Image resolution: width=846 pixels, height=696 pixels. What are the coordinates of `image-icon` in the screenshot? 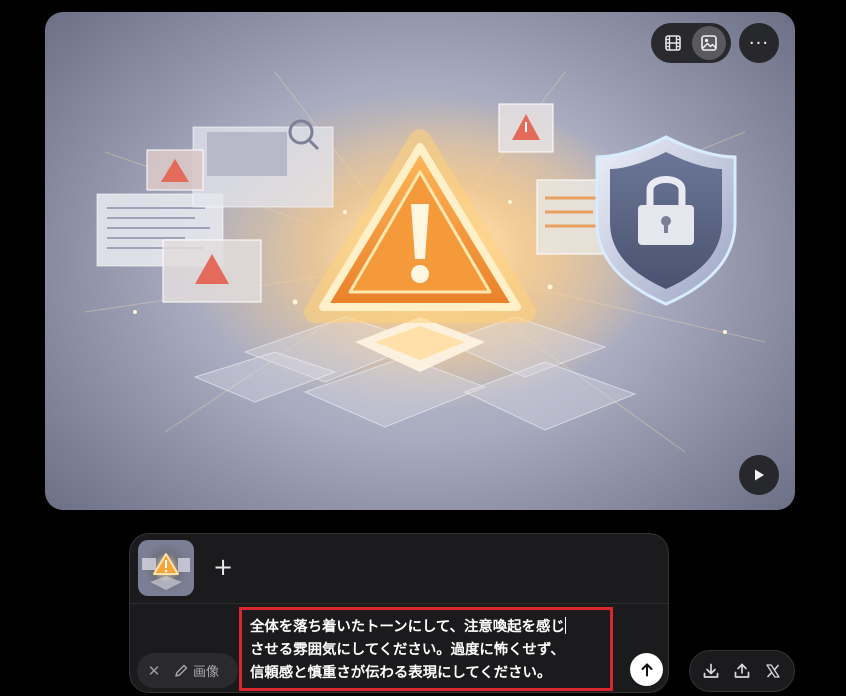 It's located at (709, 43).